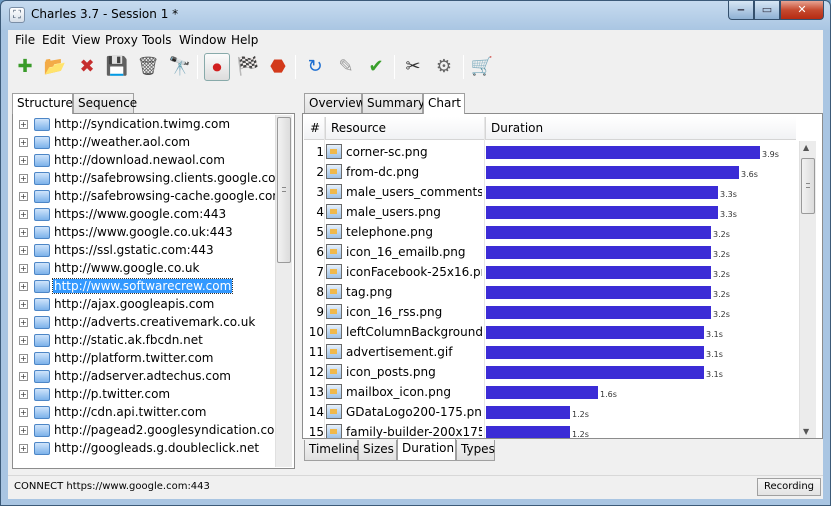  What do you see at coordinates (444, 67) in the screenshot?
I see `settings-button: ⚙` at bounding box center [444, 67].